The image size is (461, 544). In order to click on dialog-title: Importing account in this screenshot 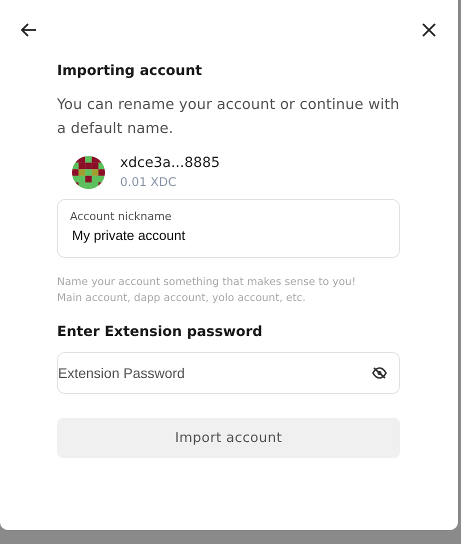, I will do `click(130, 71)`.